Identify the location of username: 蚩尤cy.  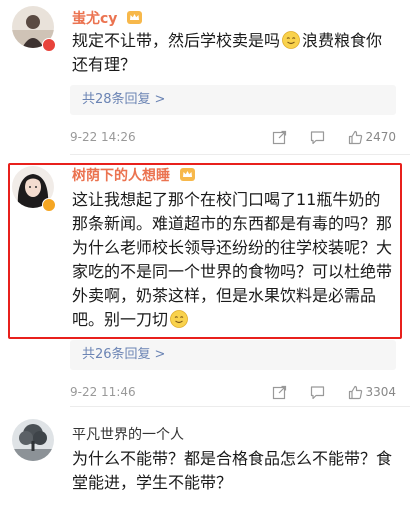
(107, 18).